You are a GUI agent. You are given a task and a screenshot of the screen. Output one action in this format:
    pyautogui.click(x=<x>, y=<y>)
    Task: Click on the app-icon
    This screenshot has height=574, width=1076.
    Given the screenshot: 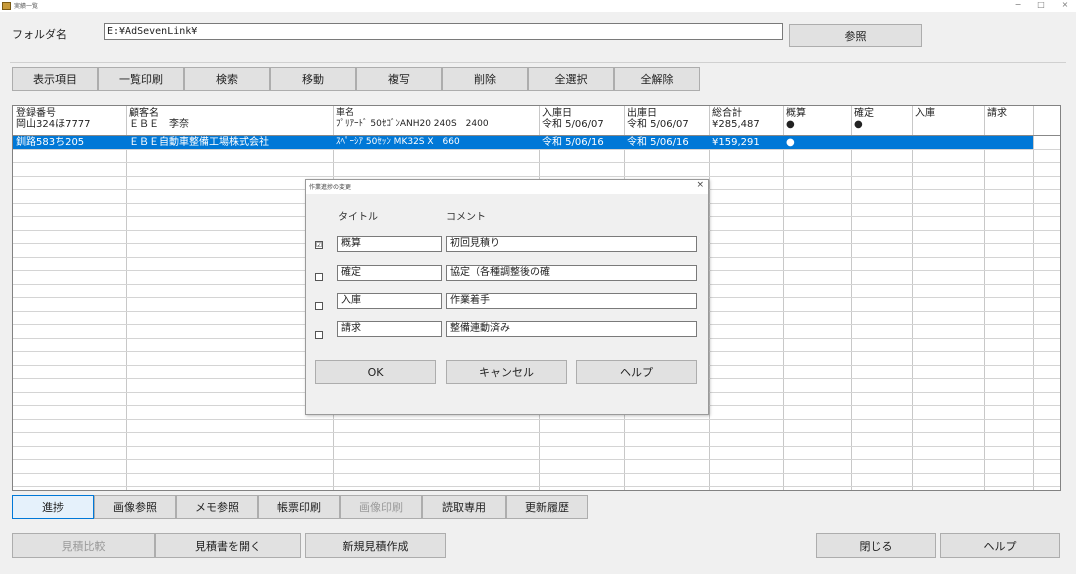 What is the action you would take?
    pyautogui.click(x=6, y=6)
    